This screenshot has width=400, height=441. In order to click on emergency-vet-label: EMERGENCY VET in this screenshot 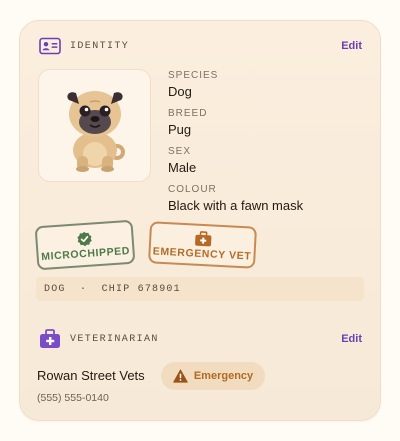, I will do `click(202, 253)`.